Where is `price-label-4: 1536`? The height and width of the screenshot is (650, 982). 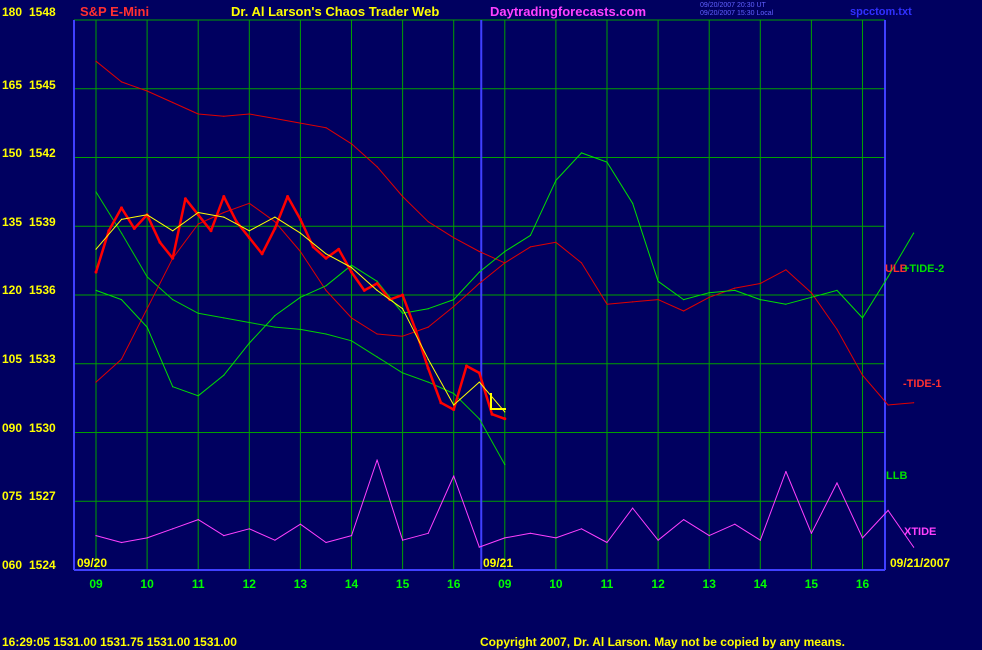 price-label-4: 1536 is located at coordinates (42, 290).